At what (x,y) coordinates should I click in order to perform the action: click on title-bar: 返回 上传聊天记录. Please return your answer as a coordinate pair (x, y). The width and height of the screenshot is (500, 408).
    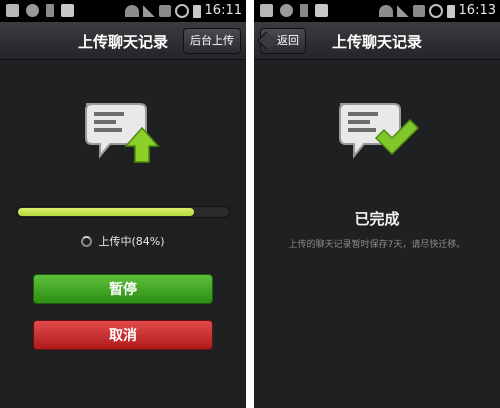
    Looking at the image, I should click on (377, 41).